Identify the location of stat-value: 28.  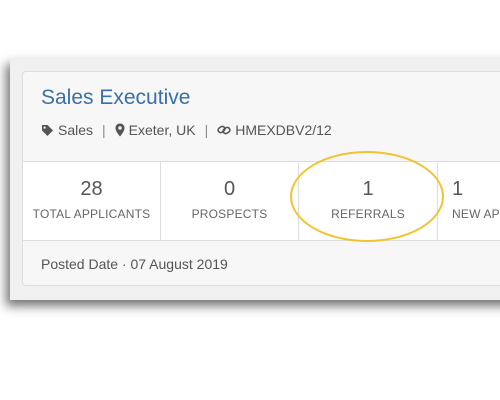
(91, 189).